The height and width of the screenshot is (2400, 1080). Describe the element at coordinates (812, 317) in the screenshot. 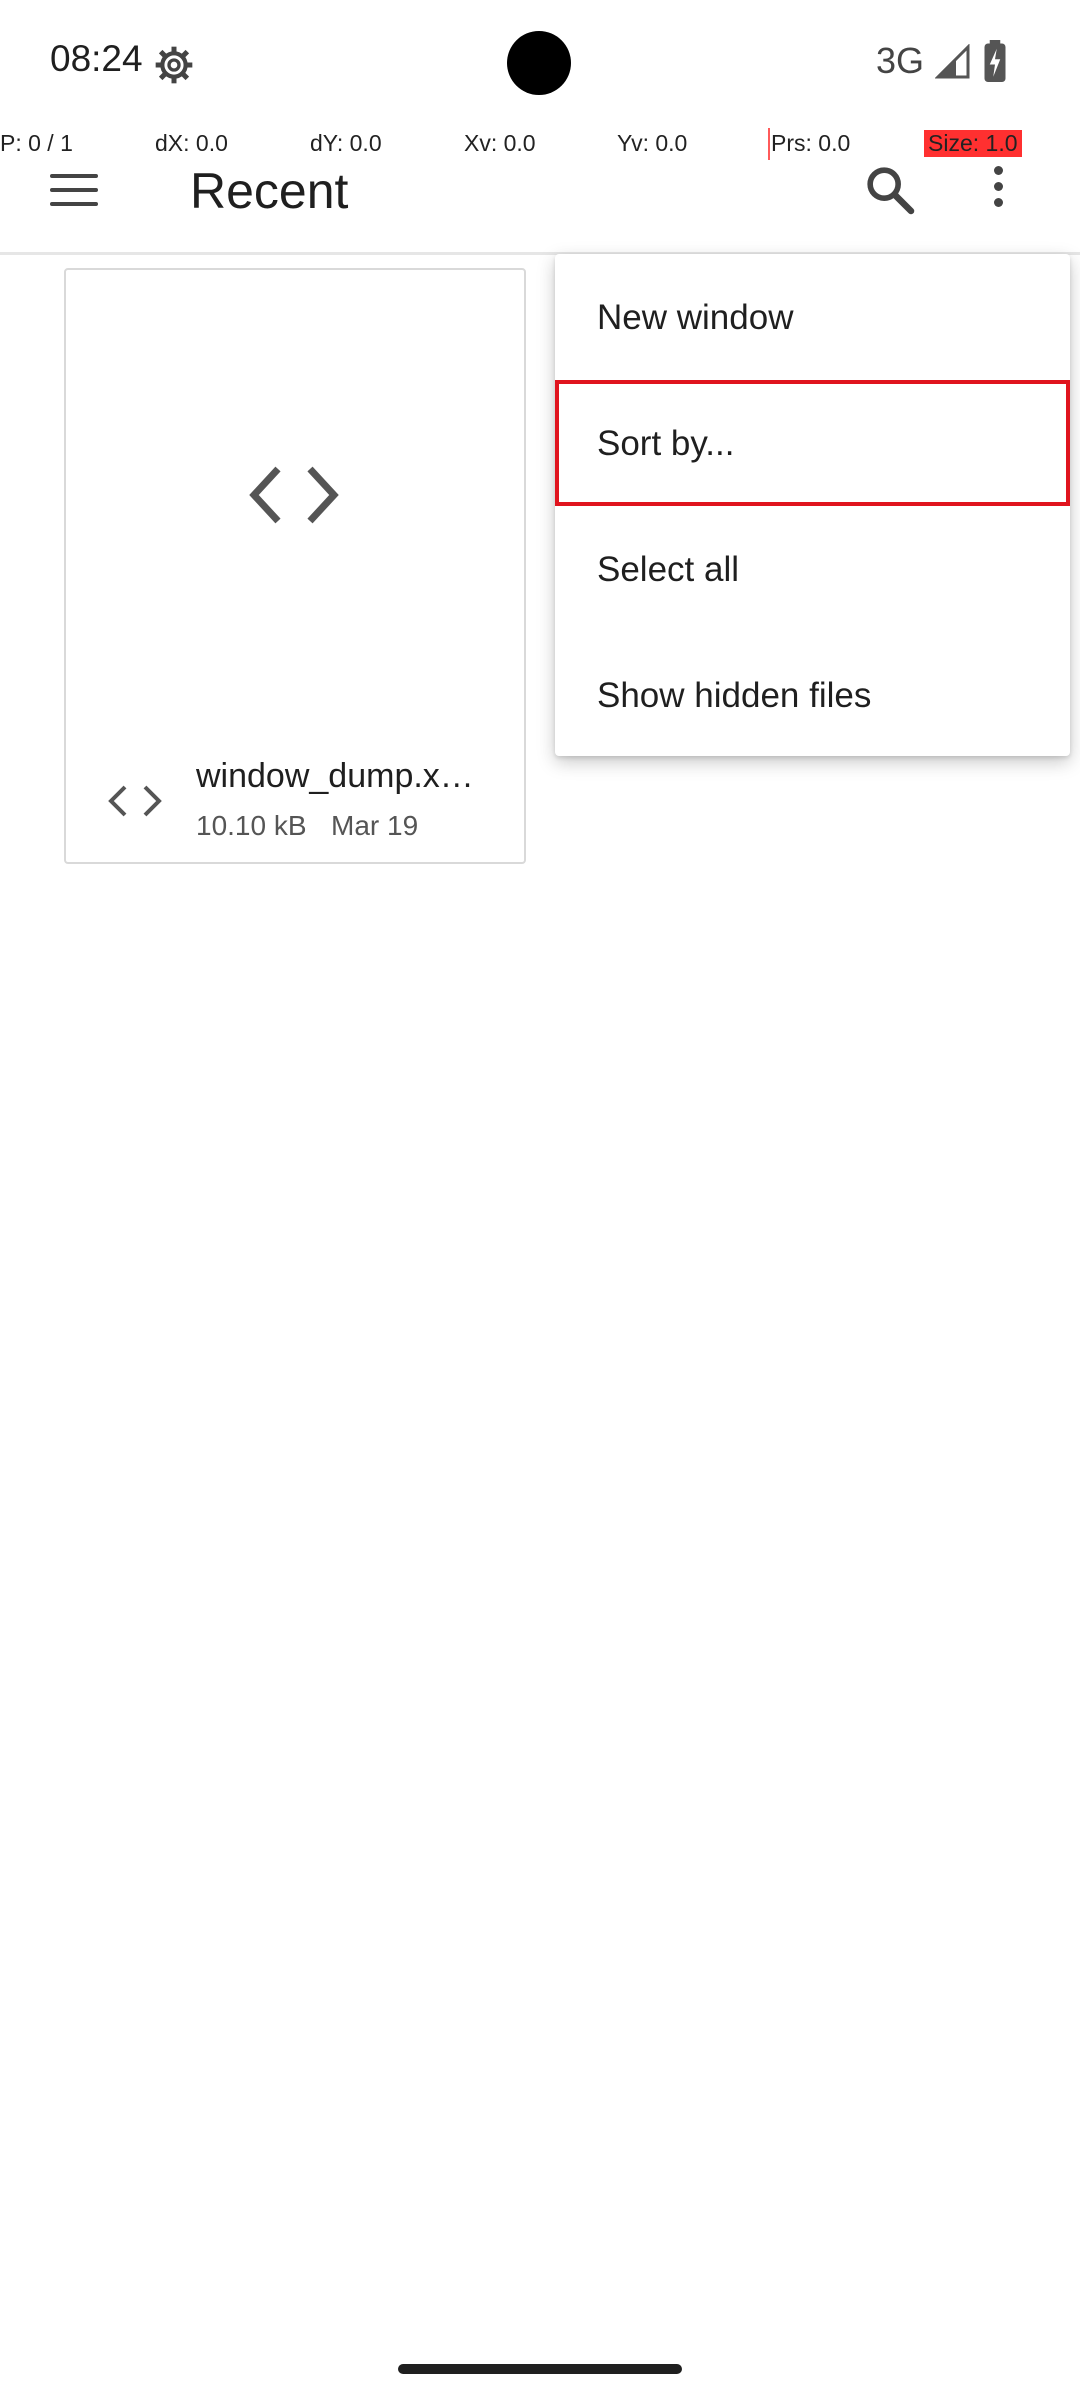

I see `menu-item-new-window: New window` at that location.